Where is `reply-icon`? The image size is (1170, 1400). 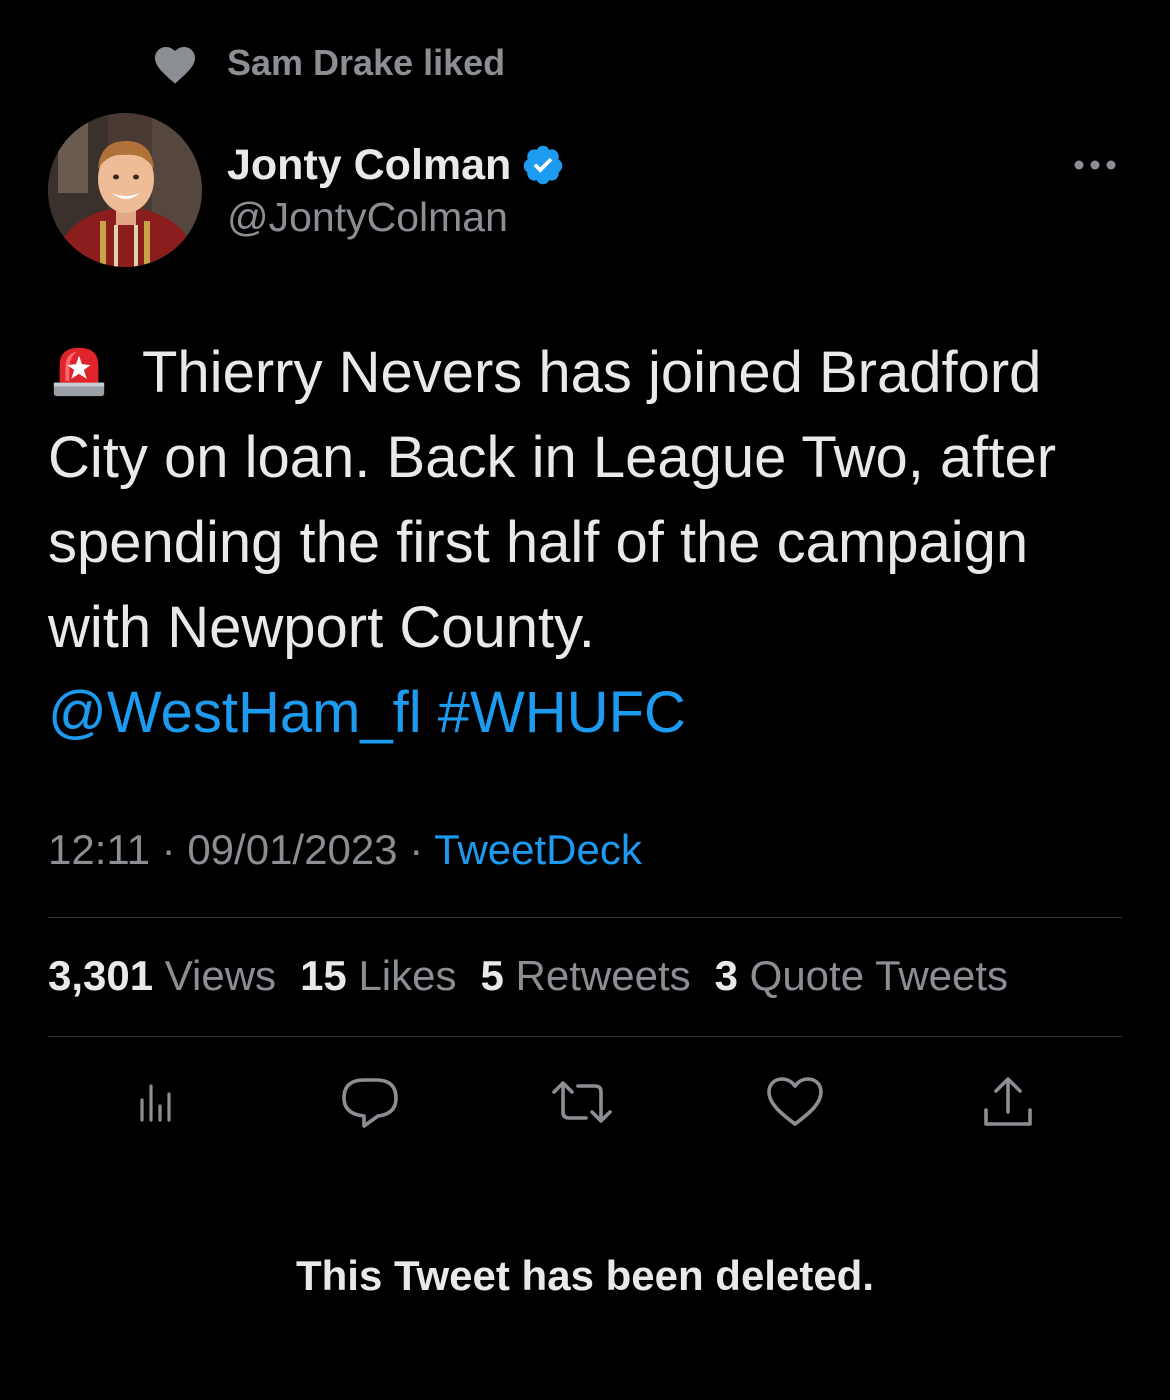
reply-icon is located at coordinates (370, 1103).